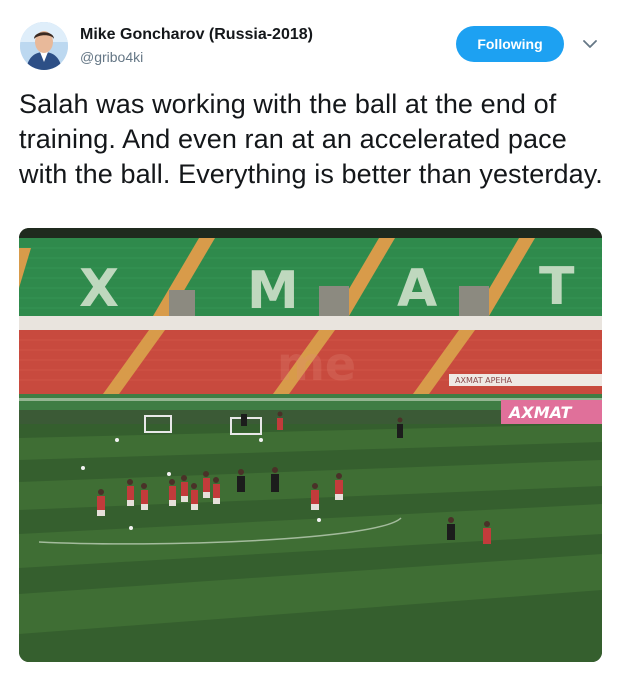 The width and height of the screenshot is (620, 678). I want to click on ad-text: AXMAT APEHA, so click(484, 380).